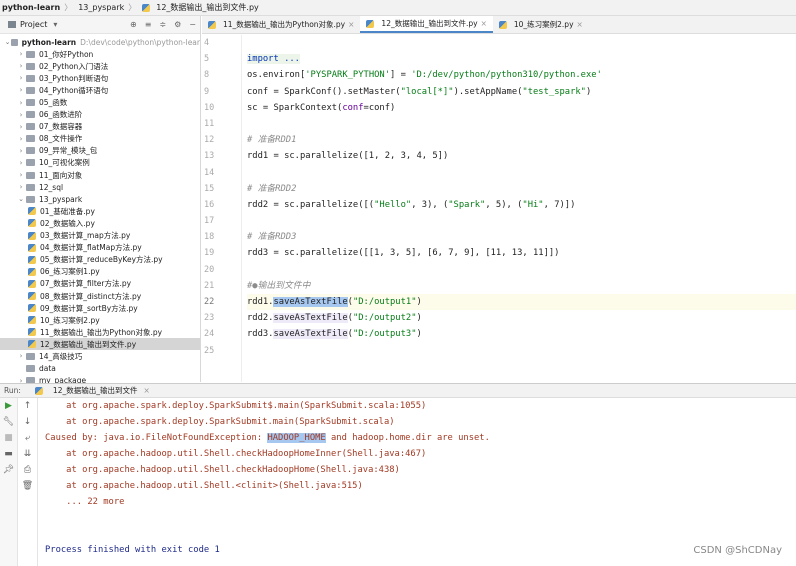 The width and height of the screenshot is (796, 566). I want to click on tree-item: › 01_你好Python, so click(100, 54).